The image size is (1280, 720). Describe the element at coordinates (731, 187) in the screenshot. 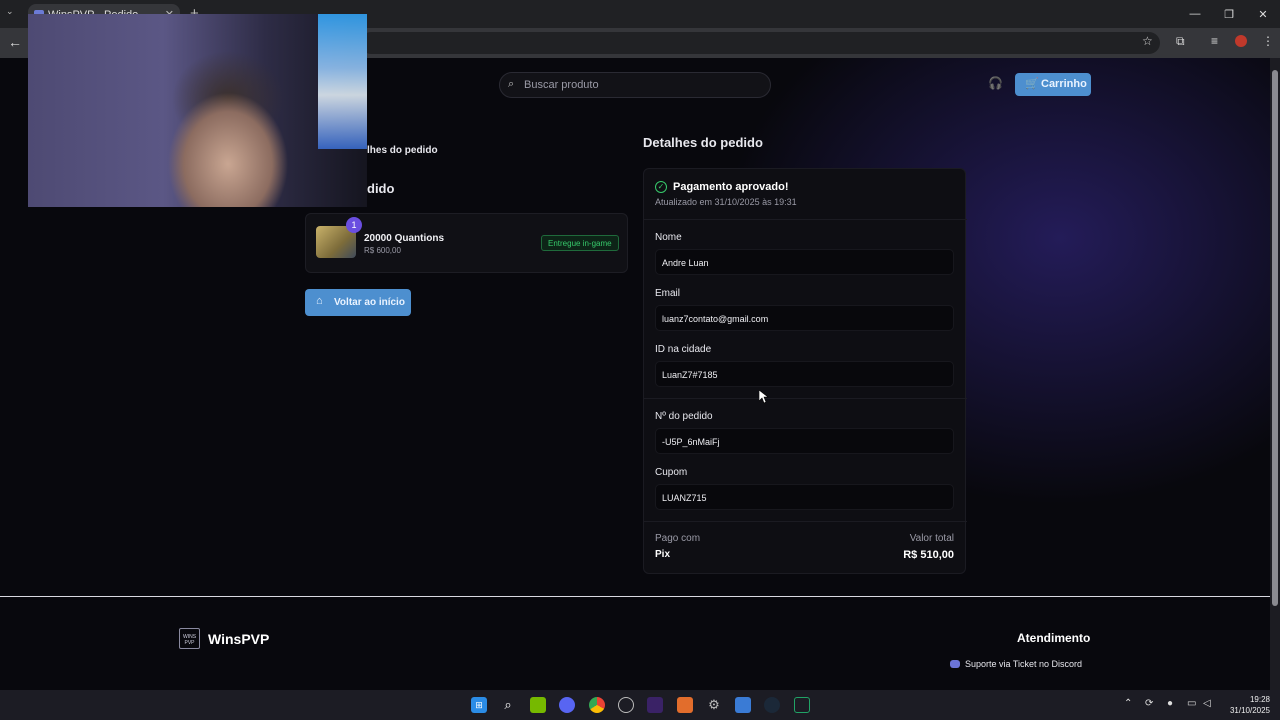

I see `payment-status-title: Pagamento aprovado!` at that location.